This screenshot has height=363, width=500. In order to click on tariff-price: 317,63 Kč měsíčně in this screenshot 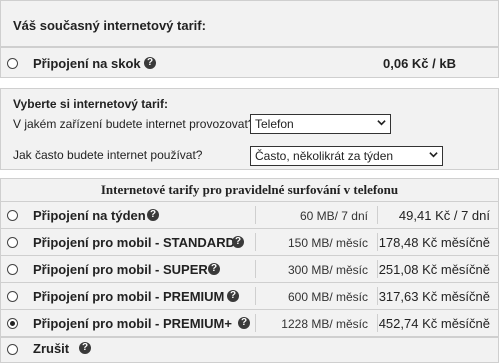, I will do `click(434, 296)`.